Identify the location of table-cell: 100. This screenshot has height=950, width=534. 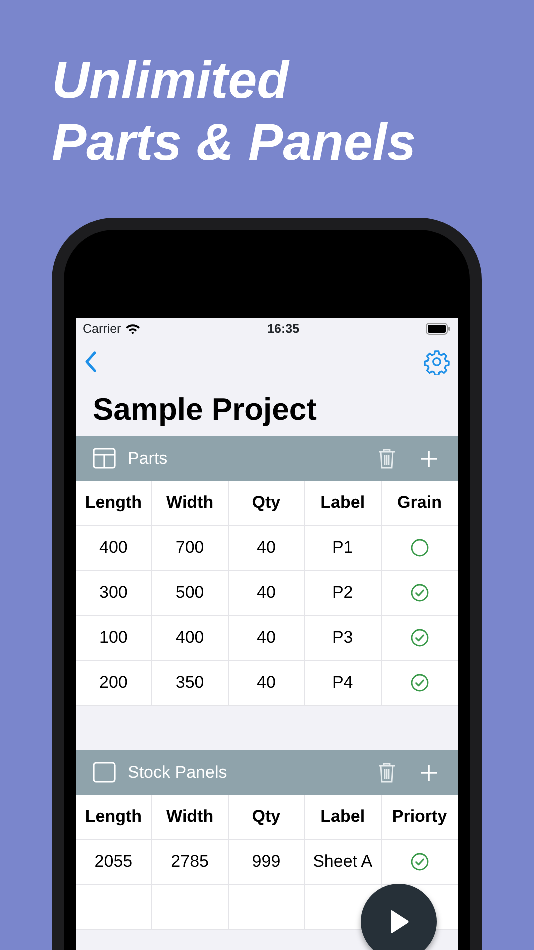
(114, 638).